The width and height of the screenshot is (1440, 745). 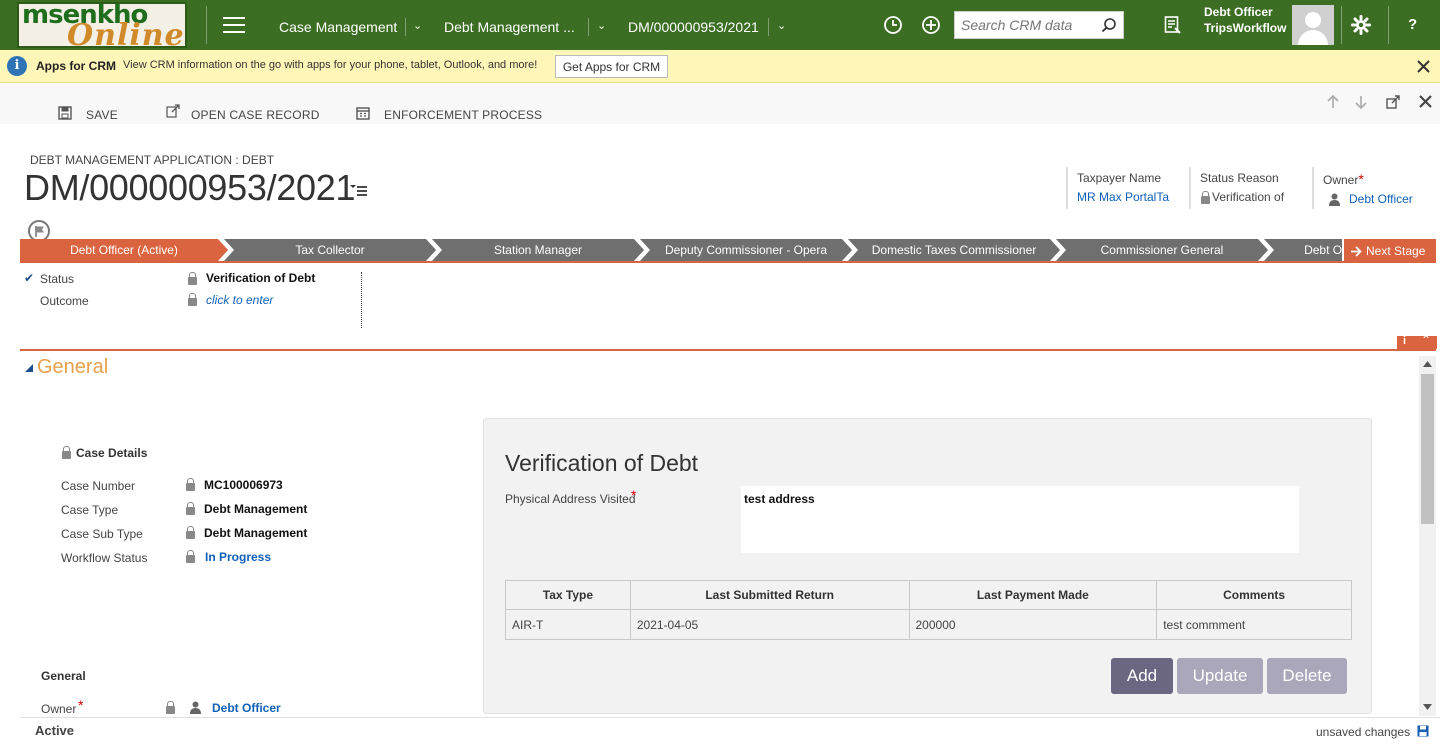 What do you see at coordinates (693, 27) in the screenshot?
I see `nav-item-record: DM/000000953/2021` at bounding box center [693, 27].